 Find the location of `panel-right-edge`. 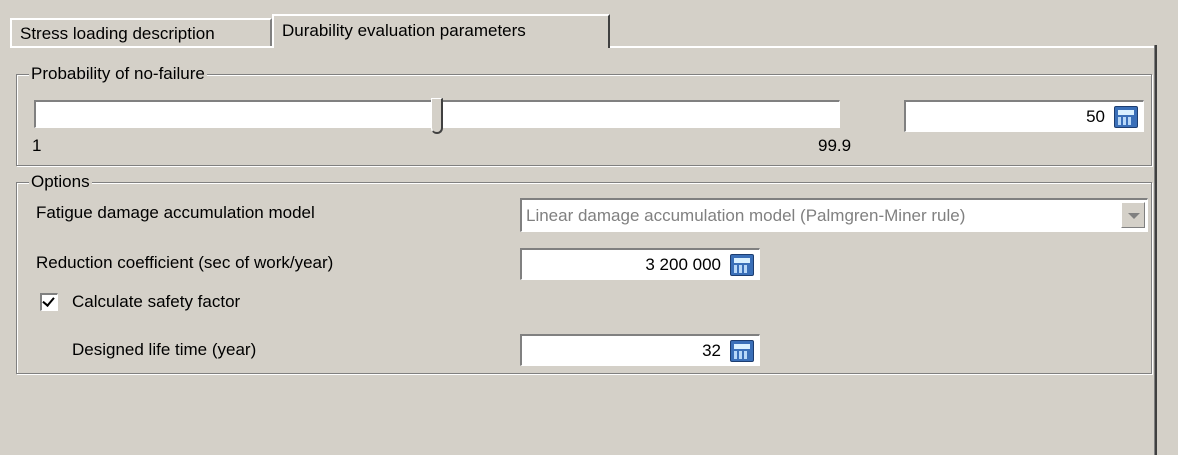

panel-right-edge is located at coordinates (1155, 250).